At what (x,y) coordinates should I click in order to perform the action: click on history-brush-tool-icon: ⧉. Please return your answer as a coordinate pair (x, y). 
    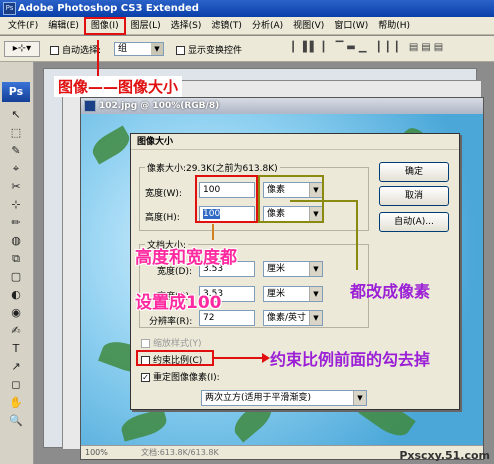
    Looking at the image, I should click on (16, 258).